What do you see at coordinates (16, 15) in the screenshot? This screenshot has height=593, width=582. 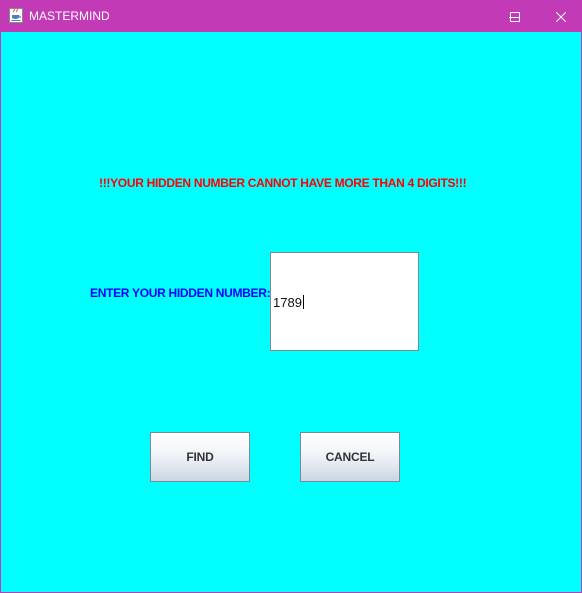 I see `java-cup-icon` at bounding box center [16, 15].